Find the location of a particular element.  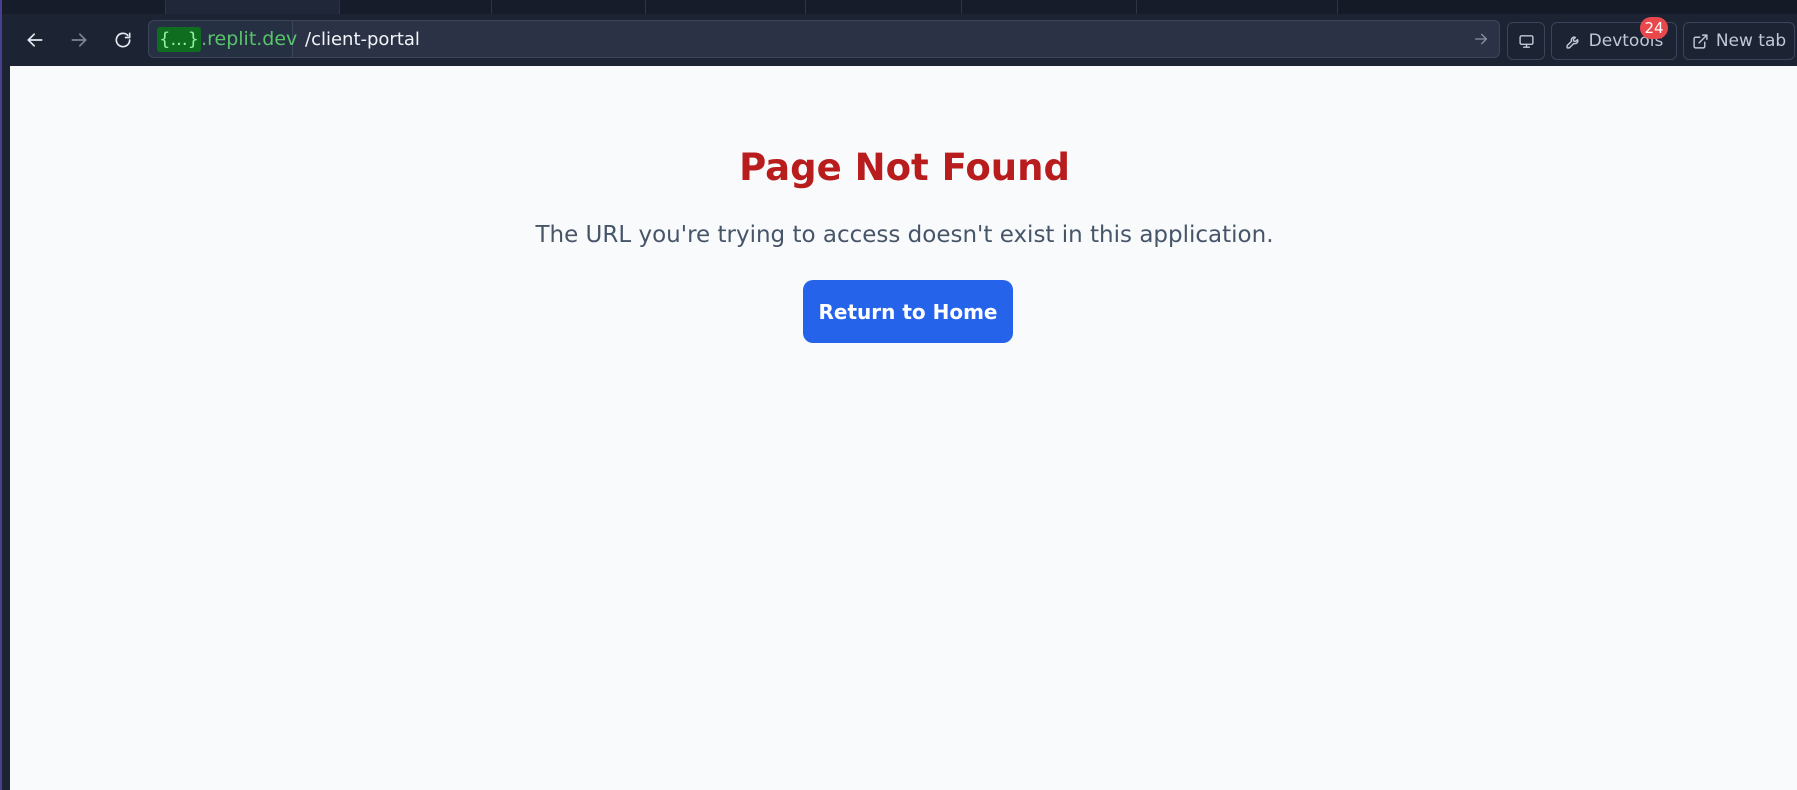

tab-strip is located at coordinates (899, 7).